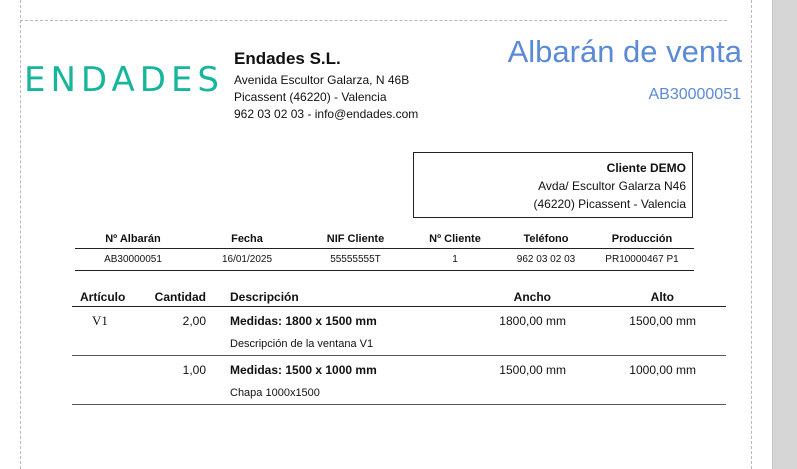 Image resolution: width=797 pixels, height=469 pixels. What do you see at coordinates (532, 321) in the screenshot?
I see `item-width: 1800,00 mm` at bounding box center [532, 321].